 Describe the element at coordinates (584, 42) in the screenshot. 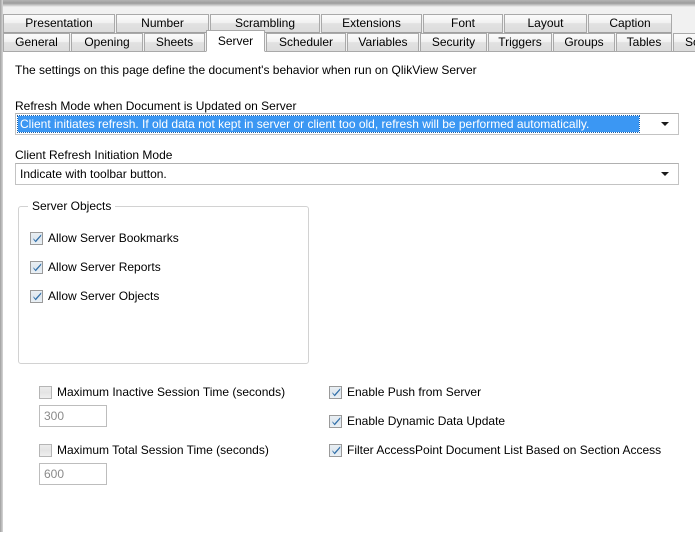

I see `tab-groups: Groups` at that location.